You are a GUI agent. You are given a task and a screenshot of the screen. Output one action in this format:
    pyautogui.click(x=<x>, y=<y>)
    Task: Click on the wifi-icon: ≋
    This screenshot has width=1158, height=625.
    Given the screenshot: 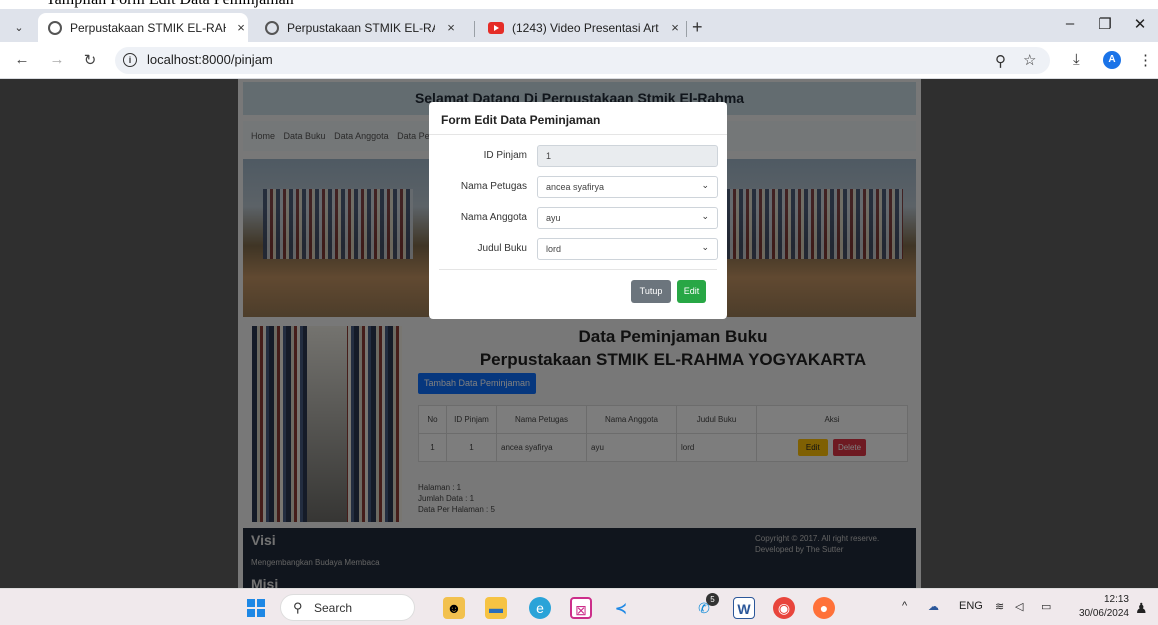 What is the action you would take?
    pyautogui.click(x=999, y=606)
    